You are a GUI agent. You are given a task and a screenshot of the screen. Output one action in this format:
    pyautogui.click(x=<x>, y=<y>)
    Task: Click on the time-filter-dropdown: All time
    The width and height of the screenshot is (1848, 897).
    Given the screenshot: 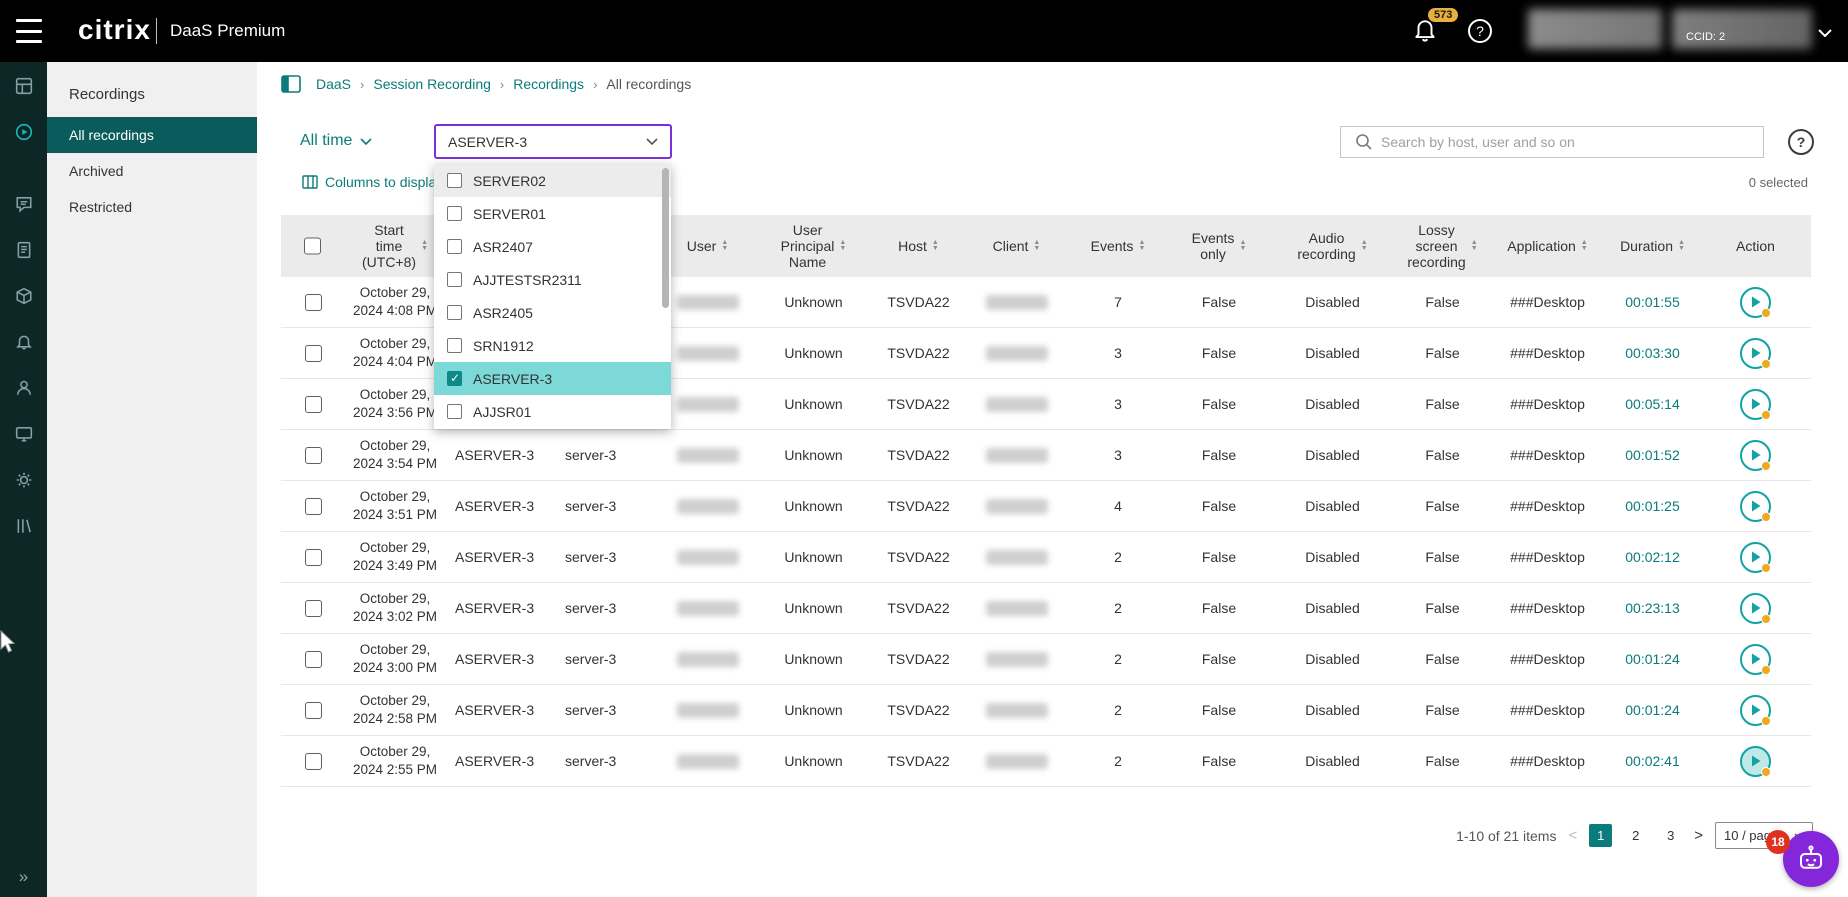 What is the action you would take?
    pyautogui.click(x=336, y=141)
    